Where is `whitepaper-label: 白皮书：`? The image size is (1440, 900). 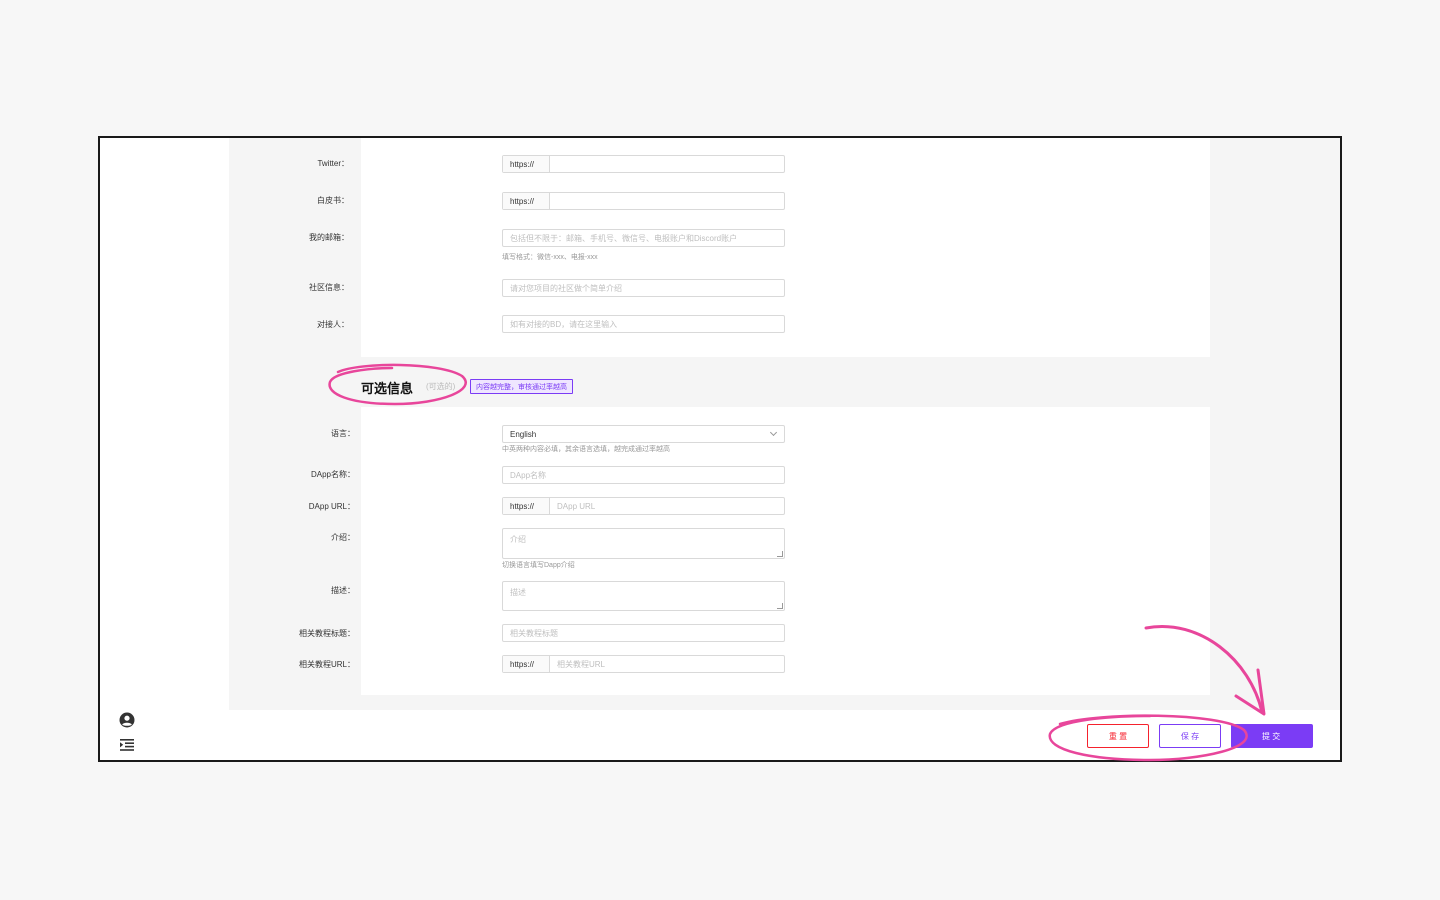
whitepaper-label: 白皮书： is located at coordinates (333, 200).